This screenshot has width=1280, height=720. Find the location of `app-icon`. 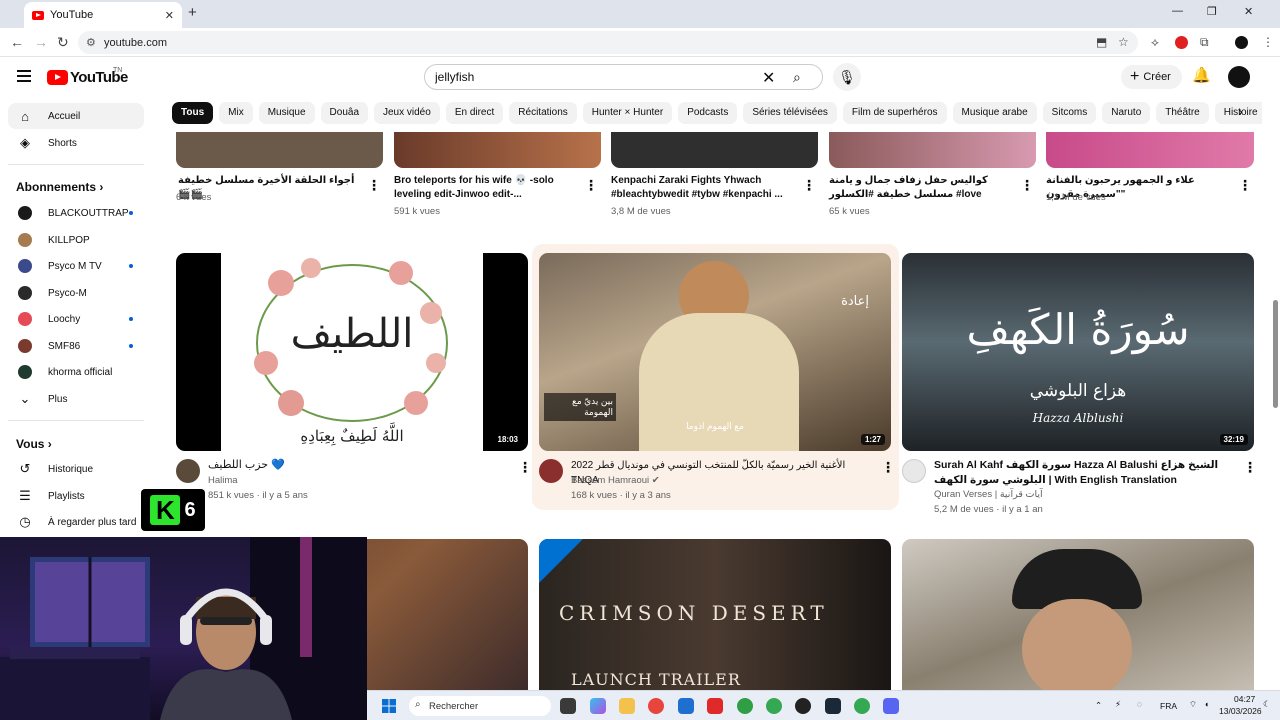

app-icon is located at coordinates (803, 706).